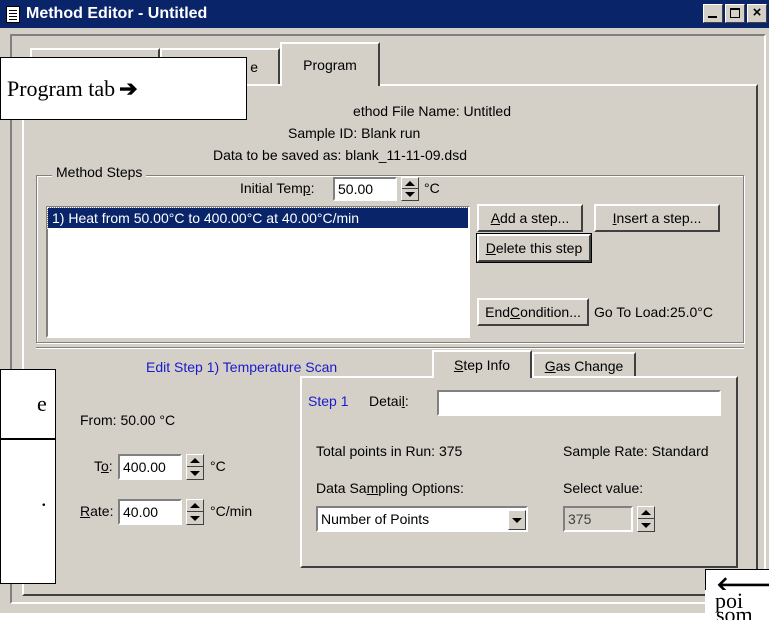 This screenshot has width=769, height=620. Describe the element at coordinates (712, 17) in the screenshot. I see `minimize-icon` at that location.